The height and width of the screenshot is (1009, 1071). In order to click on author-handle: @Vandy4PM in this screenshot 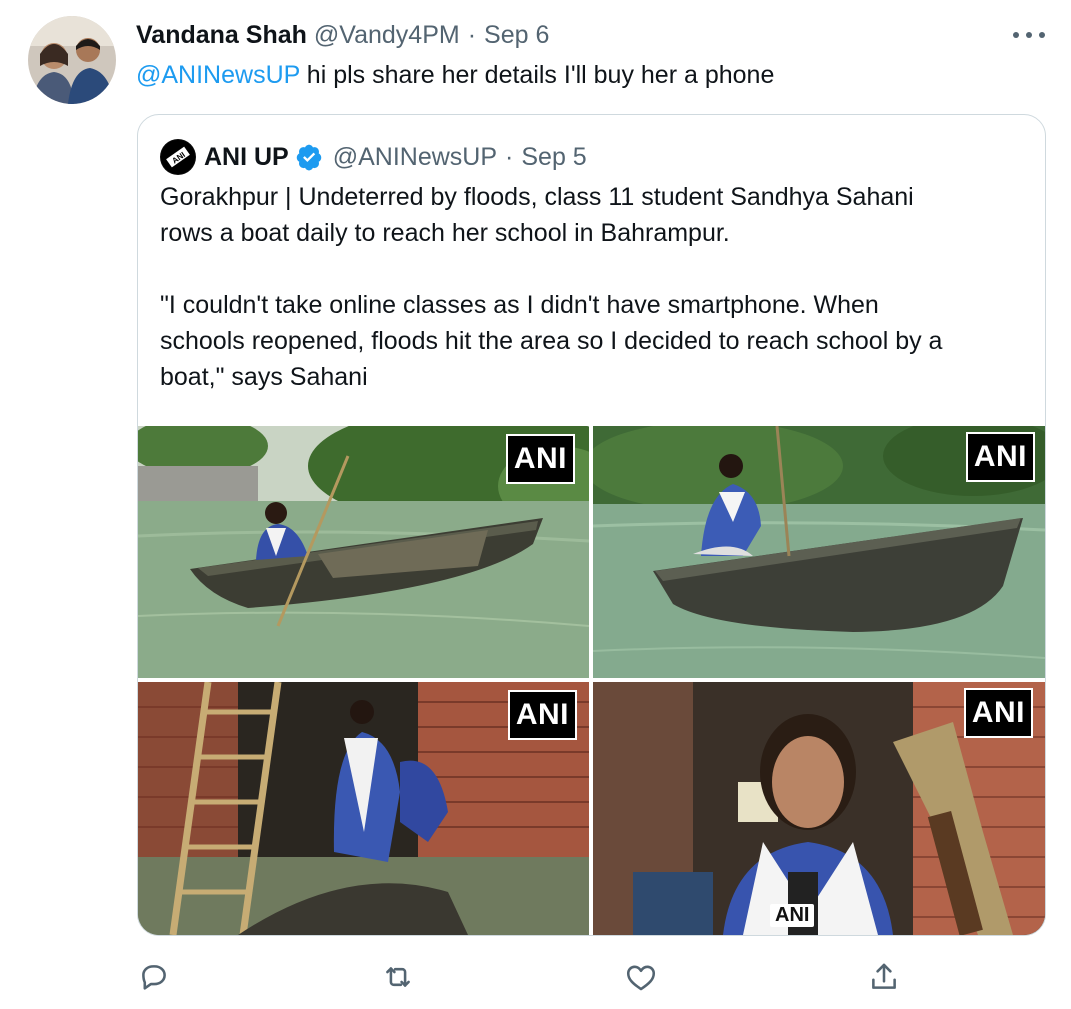, I will do `click(387, 35)`.